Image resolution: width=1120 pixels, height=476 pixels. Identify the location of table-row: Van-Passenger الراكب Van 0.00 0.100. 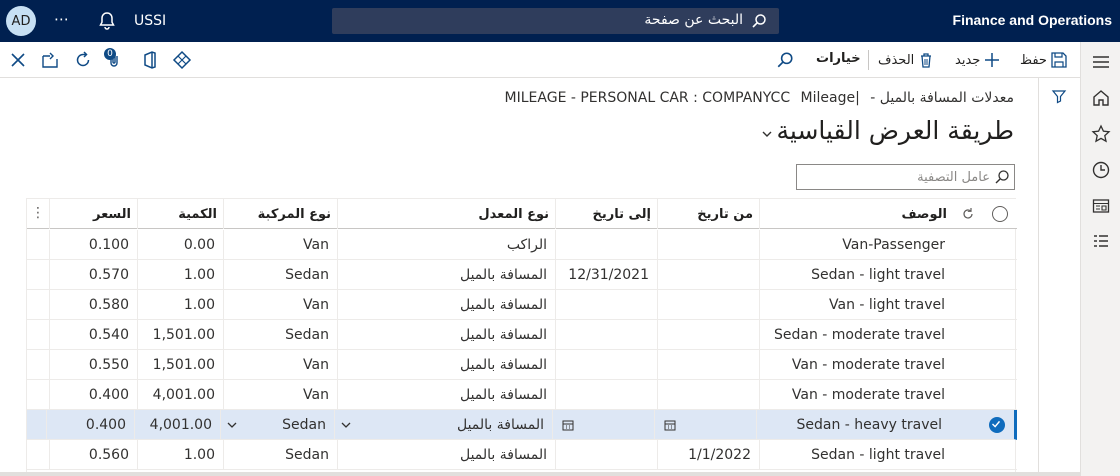
(522, 245).